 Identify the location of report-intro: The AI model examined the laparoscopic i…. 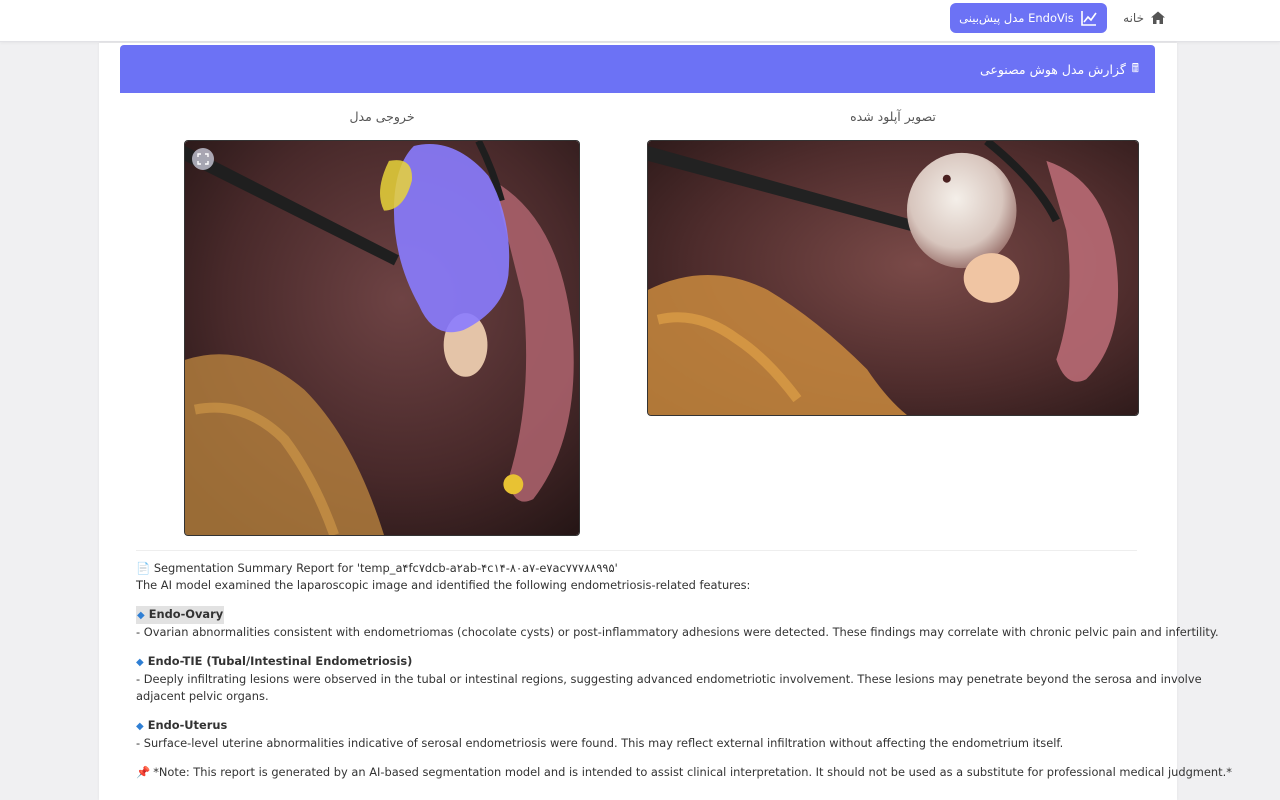
(443, 585).